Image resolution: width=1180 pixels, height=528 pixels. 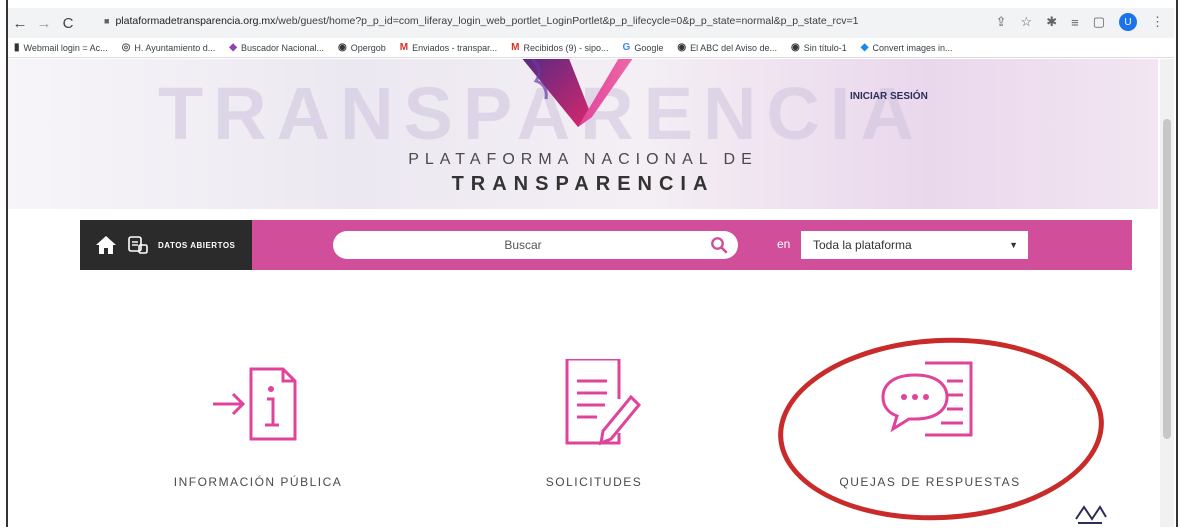 I want to click on public-info-icon, so click(x=255, y=404).